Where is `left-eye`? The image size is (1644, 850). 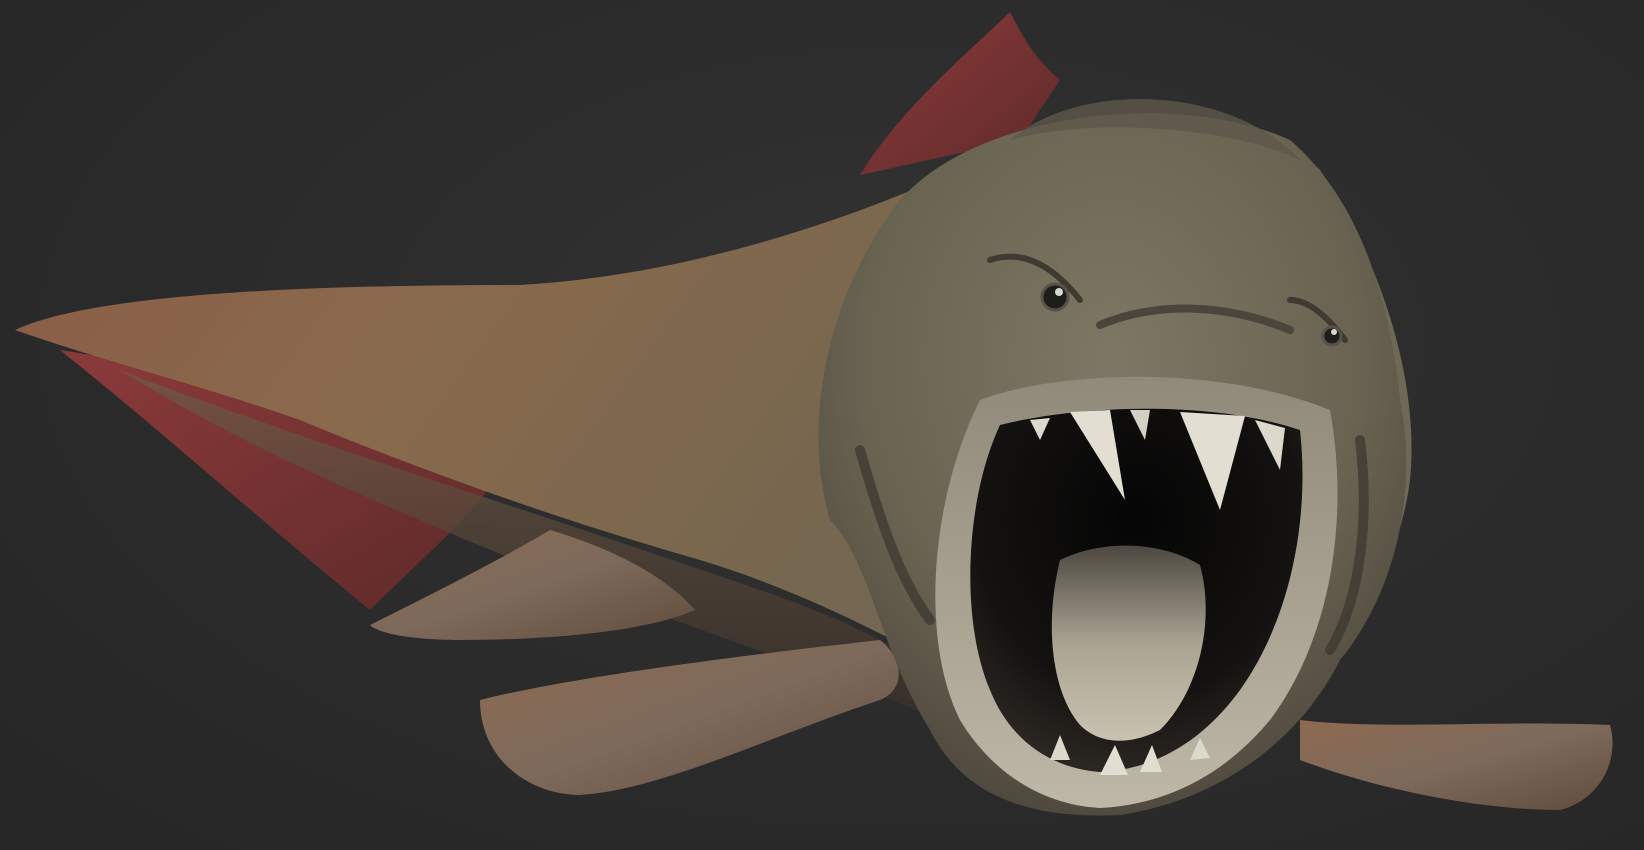
left-eye is located at coordinates (1055, 297).